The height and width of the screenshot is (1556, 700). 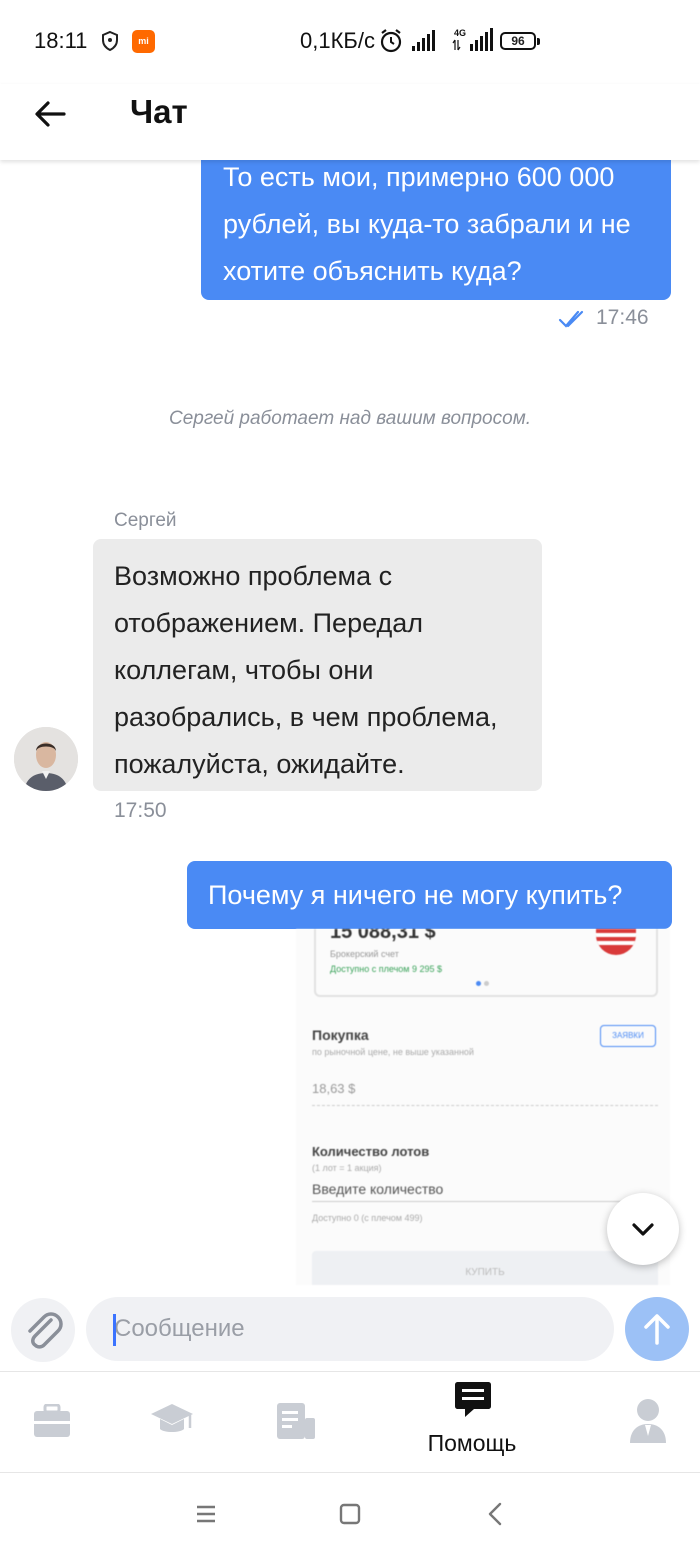 I want to click on chat-bubble-icon, so click(x=473, y=1399).